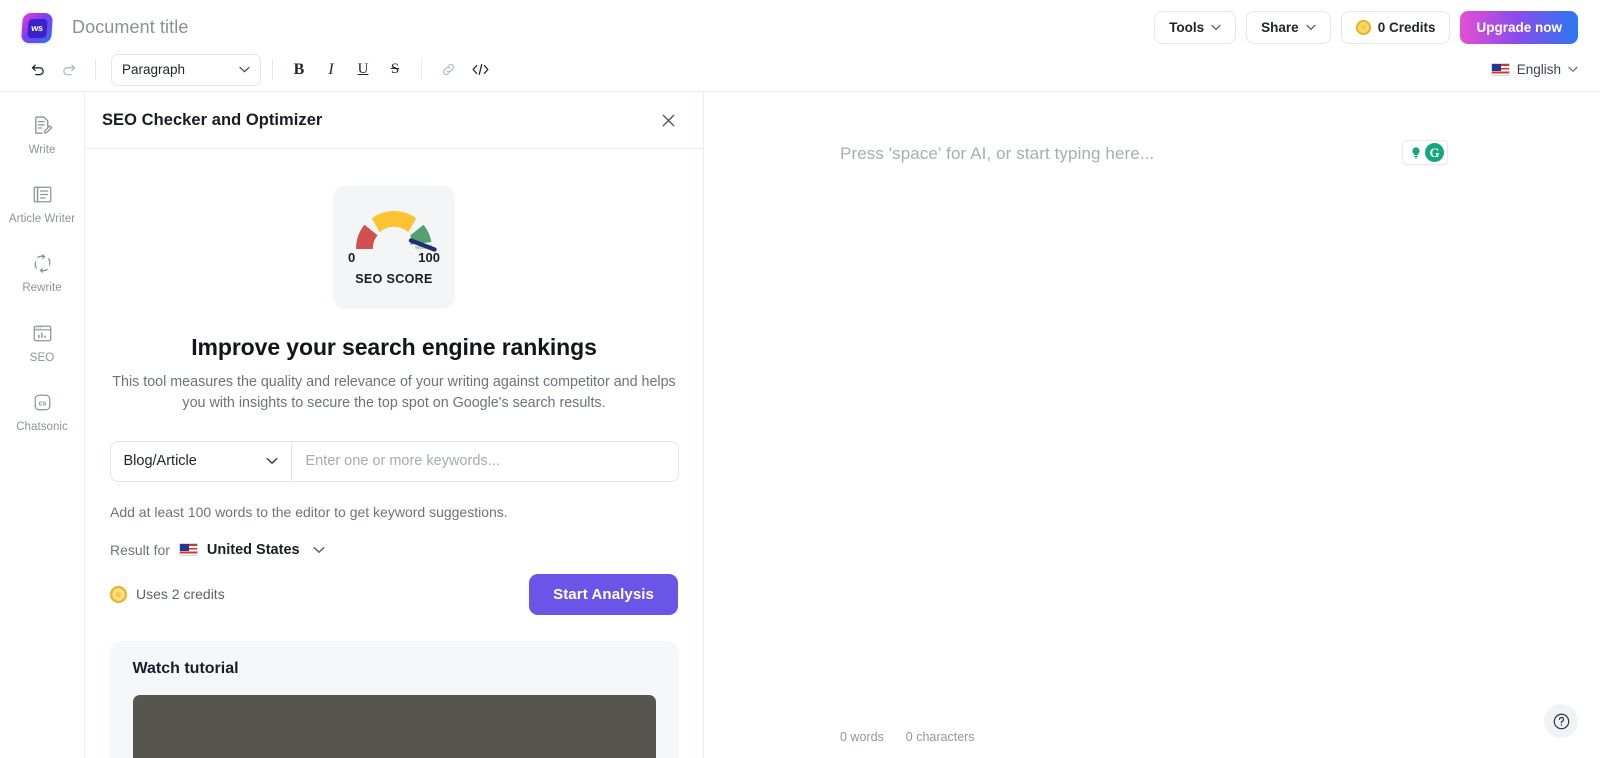  What do you see at coordinates (1415, 152) in the screenshot?
I see `lightbulb-icon` at bounding box center [1415, 152].